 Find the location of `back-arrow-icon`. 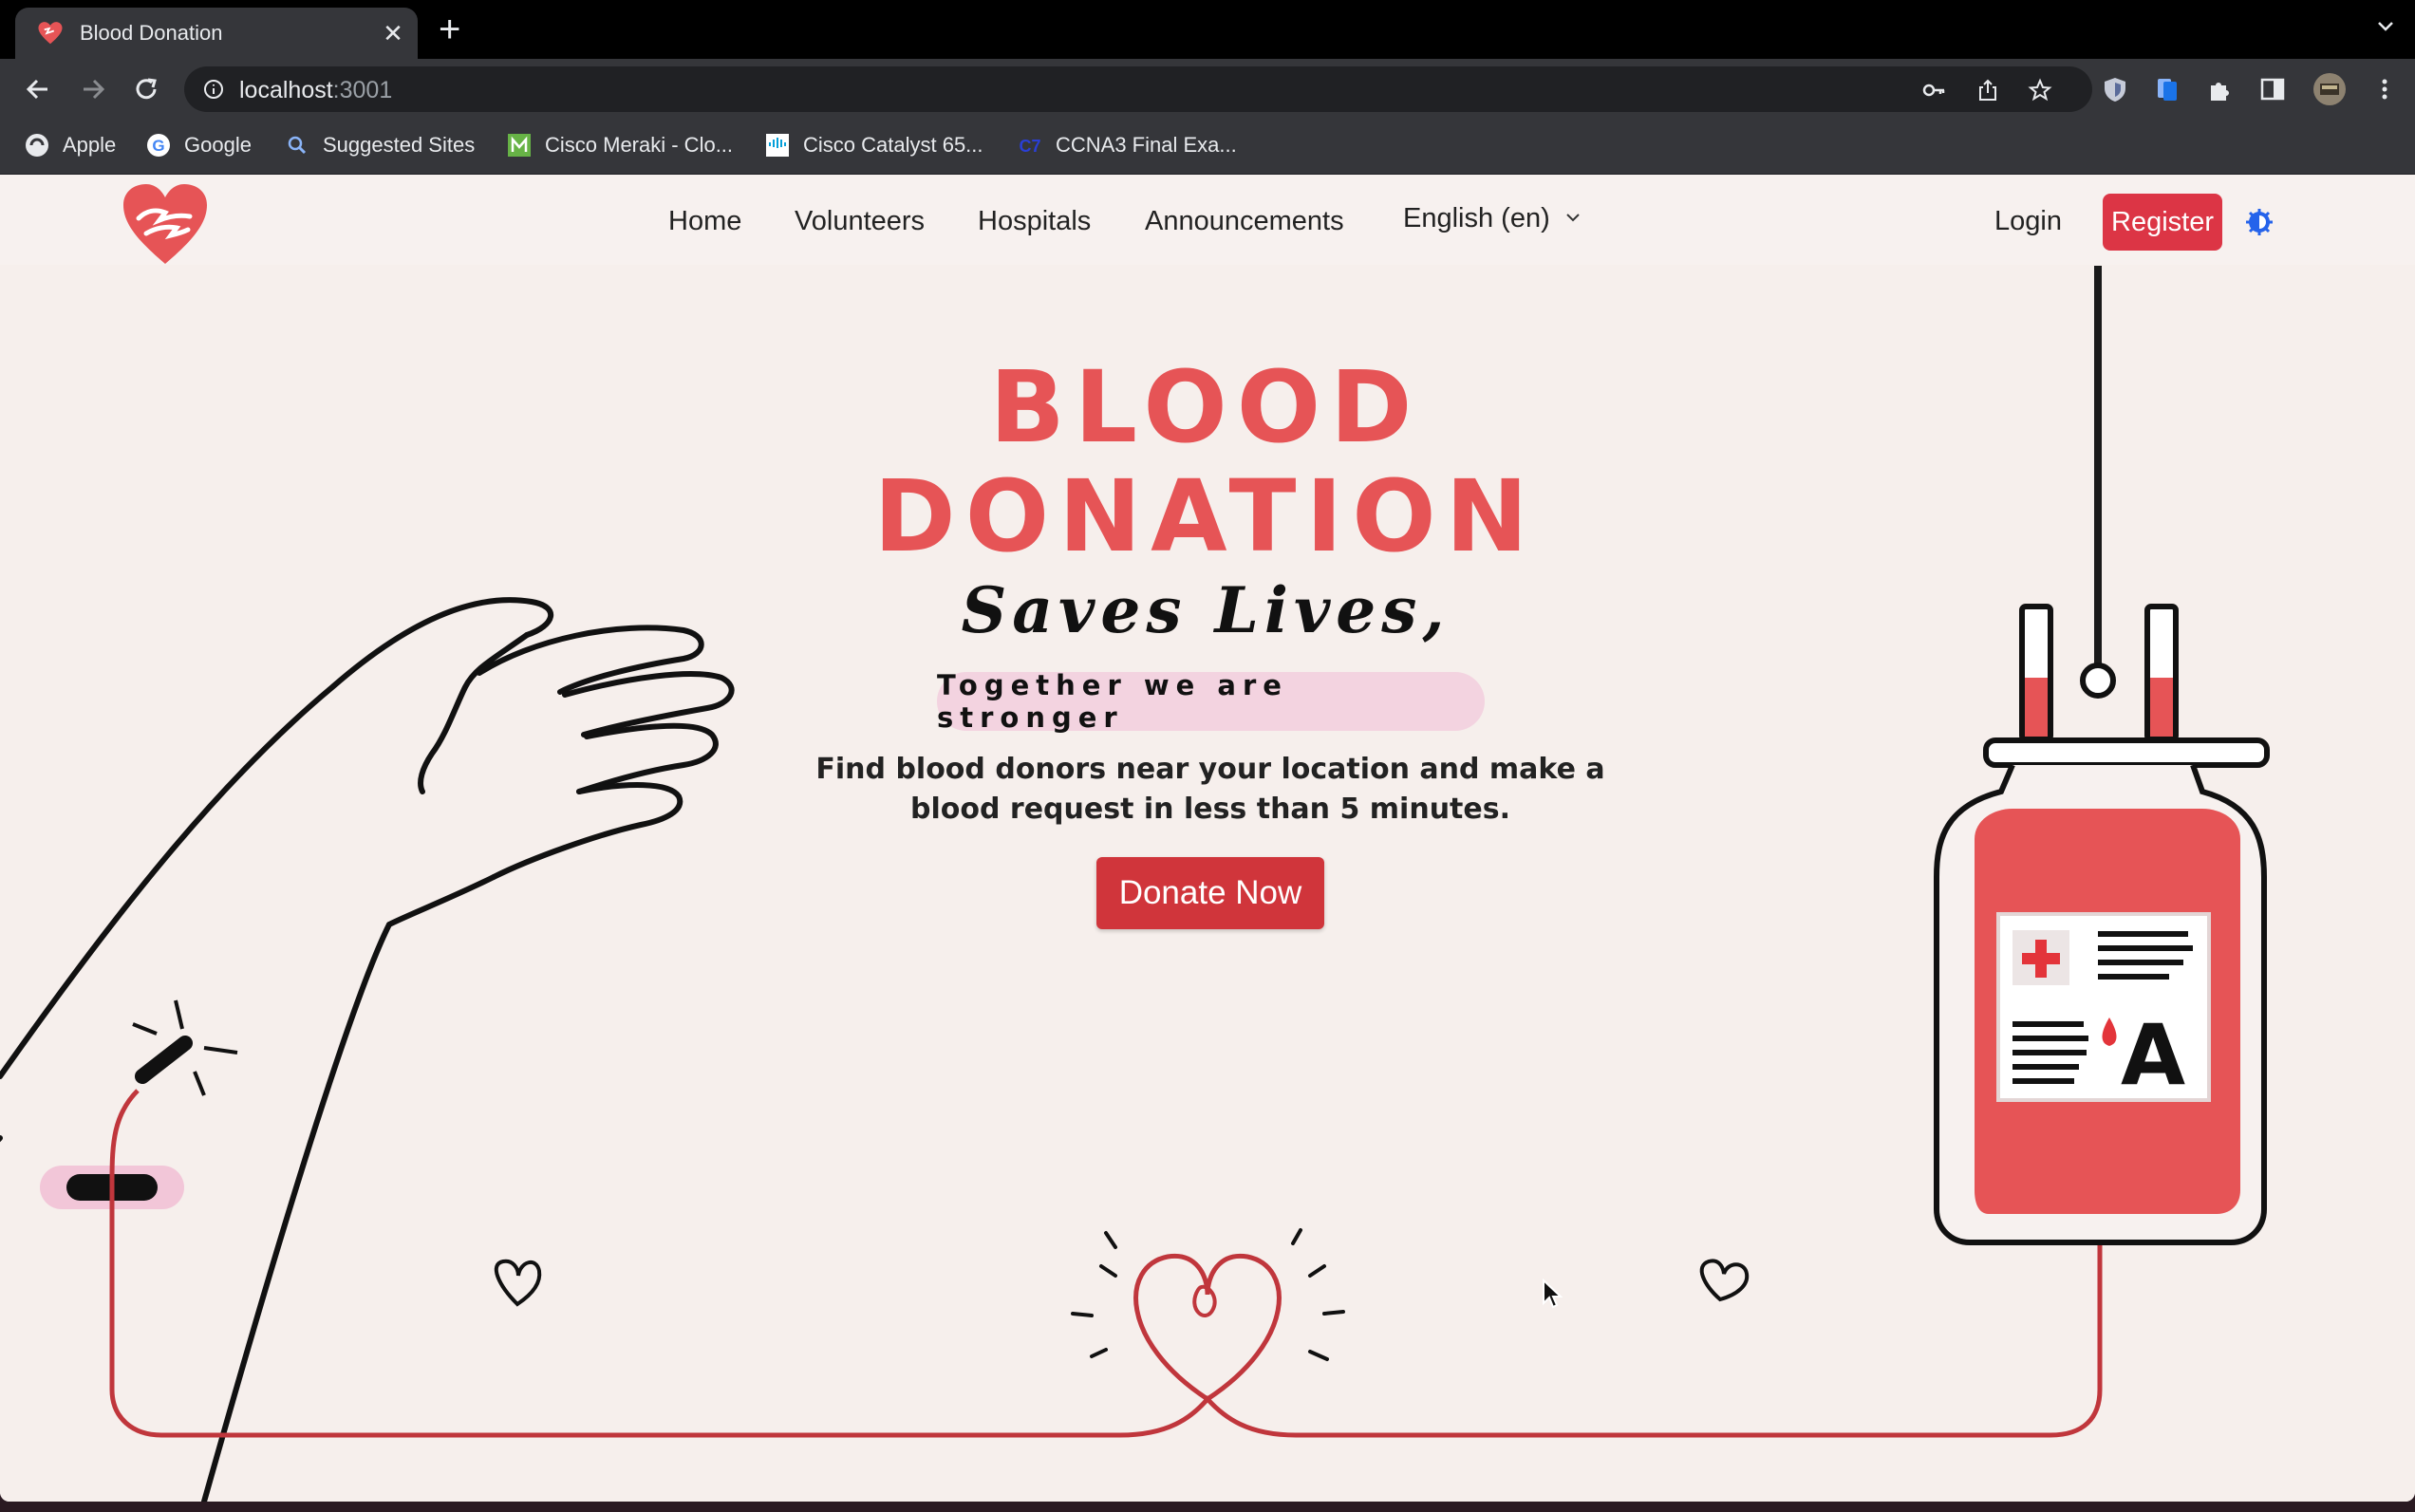

back-arrow-icon is located at coordinates (38, 89).